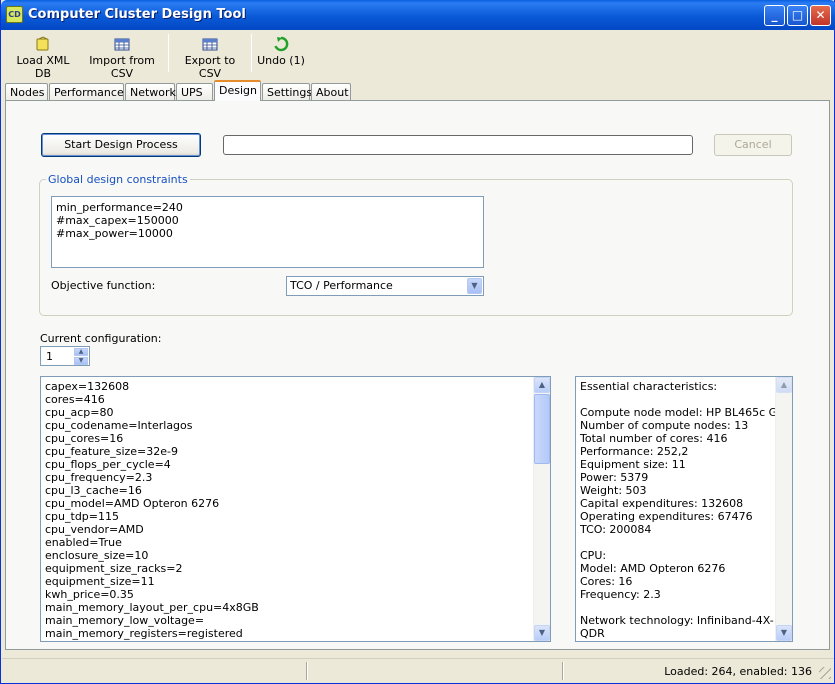 This screenshot has width=835, height=684. I want to click on tab-design: Design, so click(237, 90).